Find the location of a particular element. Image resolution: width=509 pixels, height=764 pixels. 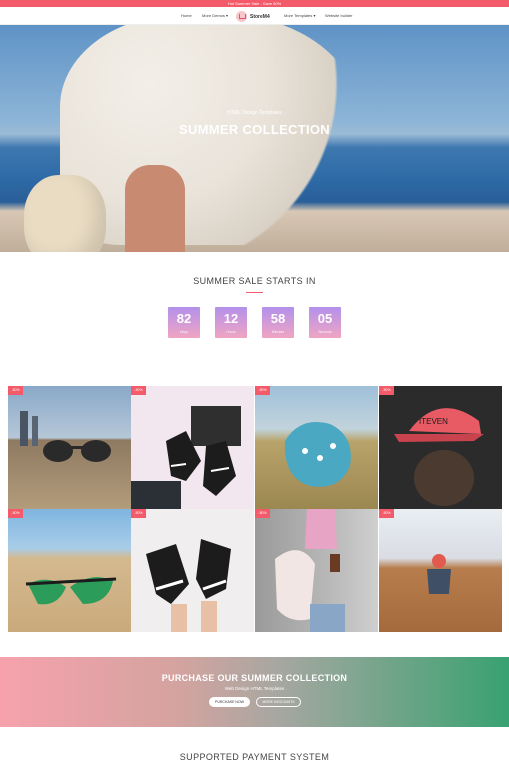

countdown-value: 12 is located at coordinates (231, 318).